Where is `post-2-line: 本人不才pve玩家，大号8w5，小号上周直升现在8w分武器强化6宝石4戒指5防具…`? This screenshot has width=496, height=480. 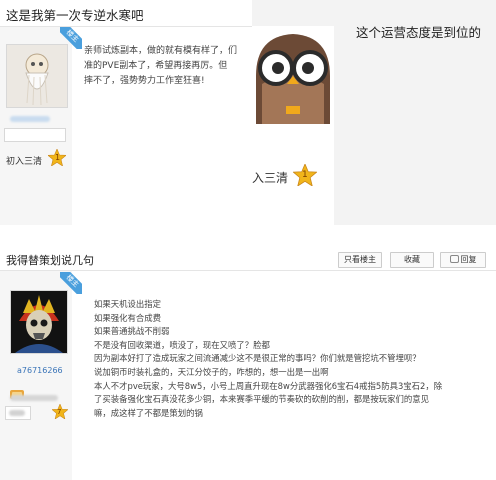 post-2-line: 本人不才pve玩家，大号8w5，小号上周直升现在8w分武器强化6宝石4戒指5防具… is located at coordinates (268, 385).